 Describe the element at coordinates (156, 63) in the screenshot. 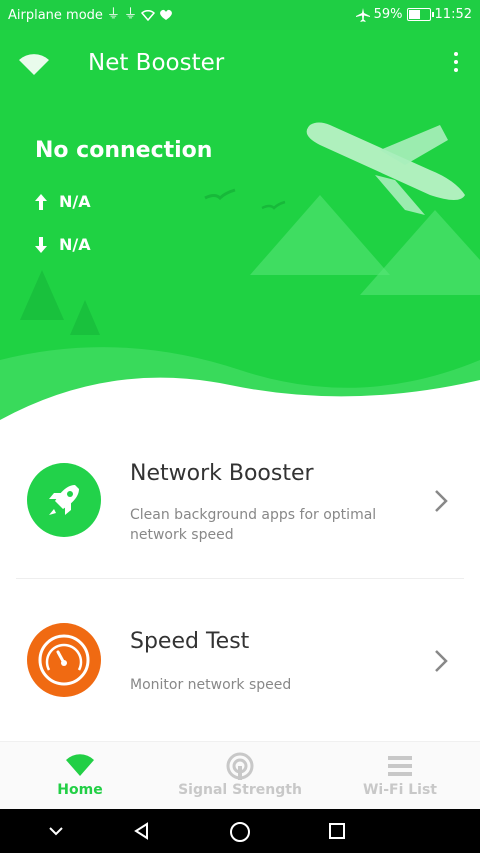

I see `app-title: Net Booster` at that location.